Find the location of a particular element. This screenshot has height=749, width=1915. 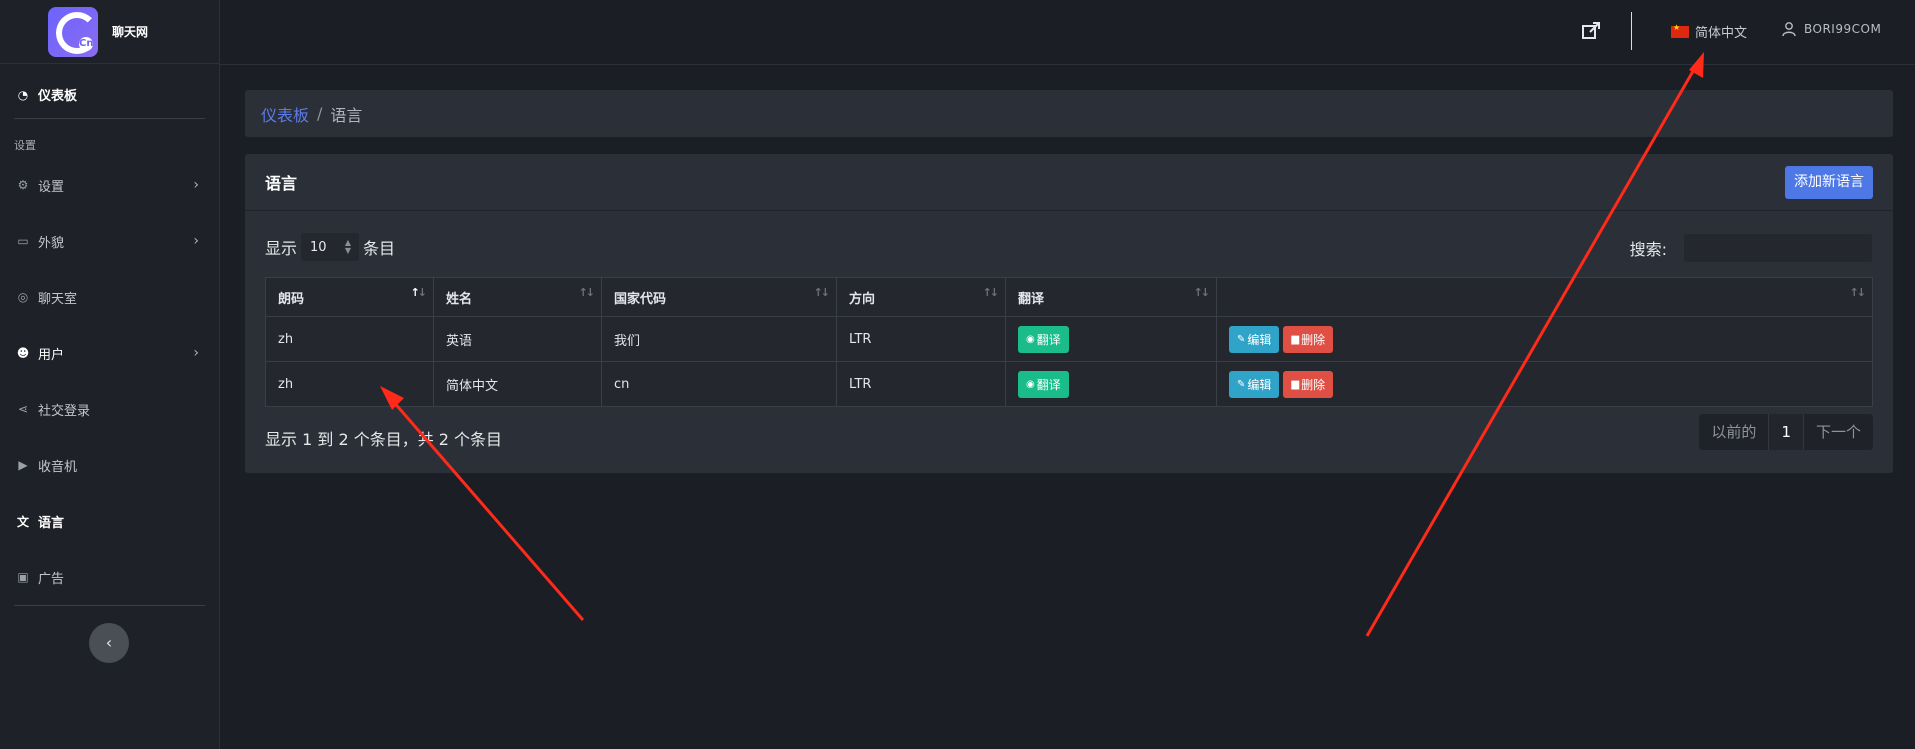

page-length-control: 显示 10 ▲ ▼ 条目 is located at coordinates (330, 247).